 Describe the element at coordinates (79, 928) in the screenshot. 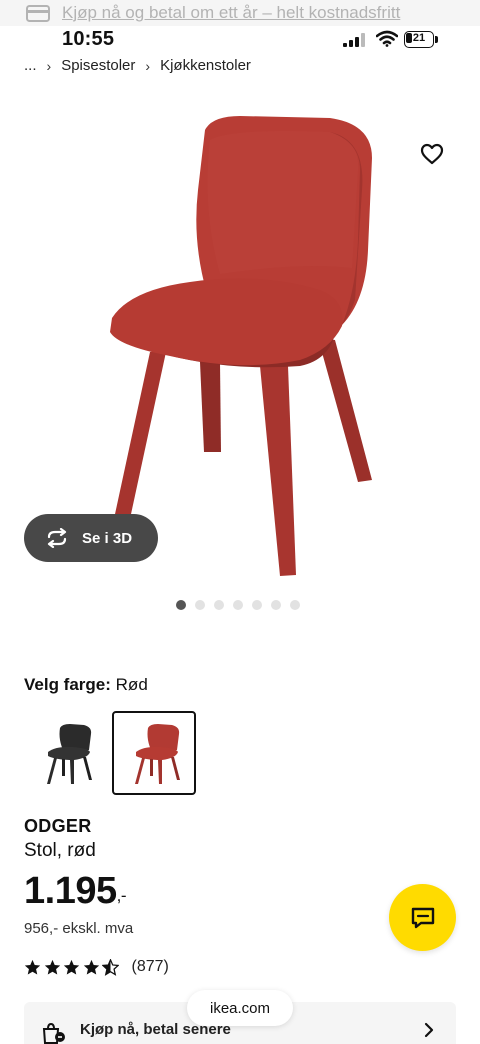

I see `price-excl-vat: 956,- ekskl. mva` at that location.